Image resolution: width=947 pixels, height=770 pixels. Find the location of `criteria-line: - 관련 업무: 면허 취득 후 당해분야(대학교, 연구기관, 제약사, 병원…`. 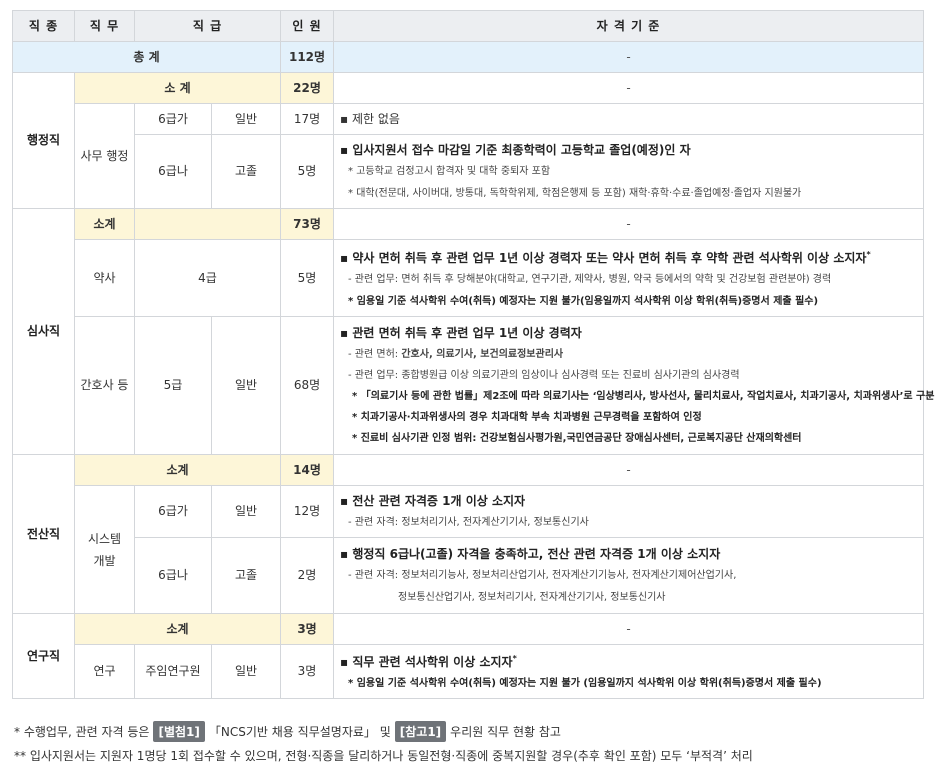

criteria-line: - 관련 업무: 면허 취득 후 당해분야(대학교, 연구기관, 제약사, 병원… is located at coordinates (590, 279).